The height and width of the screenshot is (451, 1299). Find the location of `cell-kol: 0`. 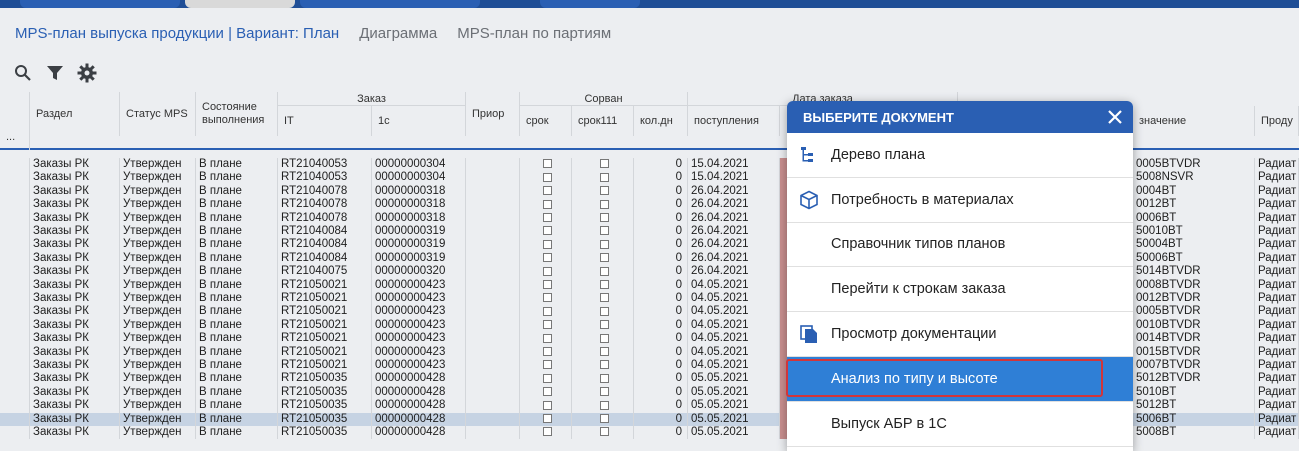

cell-kol: 0 is located at coordinates (661, 352).